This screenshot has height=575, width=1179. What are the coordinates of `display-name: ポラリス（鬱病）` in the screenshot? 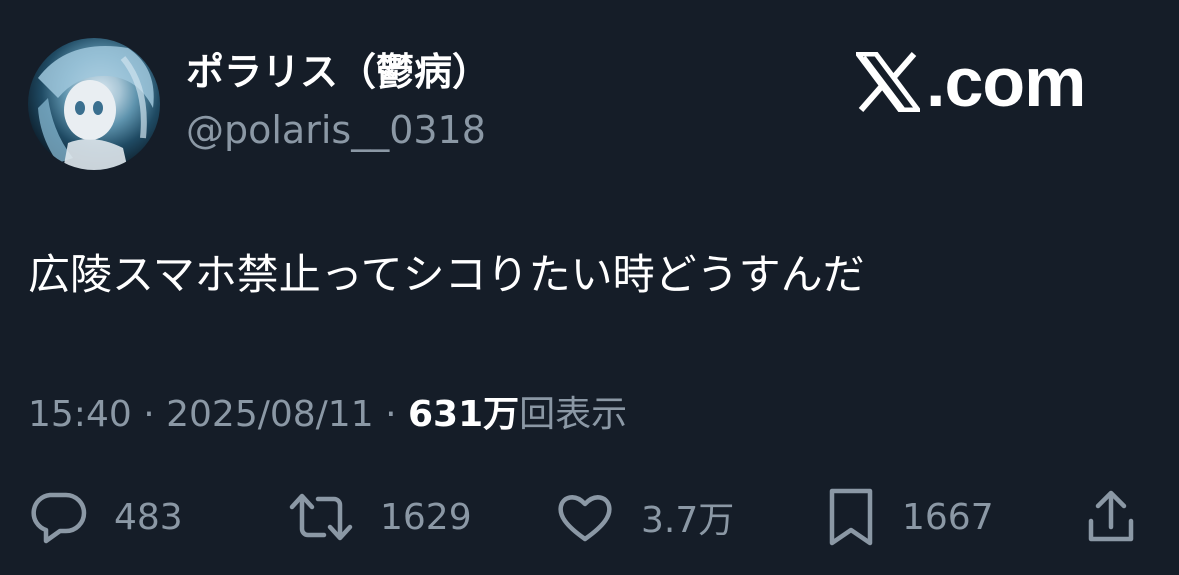 It's located at (338, 73).